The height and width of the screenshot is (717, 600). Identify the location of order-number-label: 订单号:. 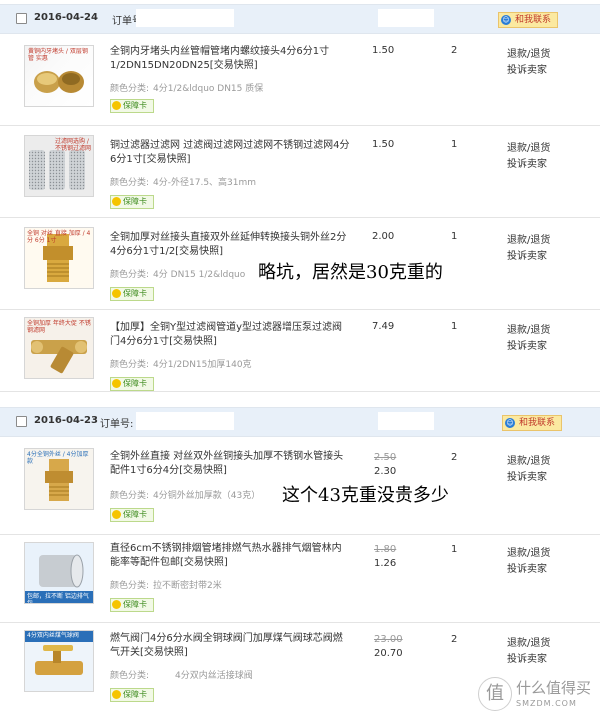
(117, 424).